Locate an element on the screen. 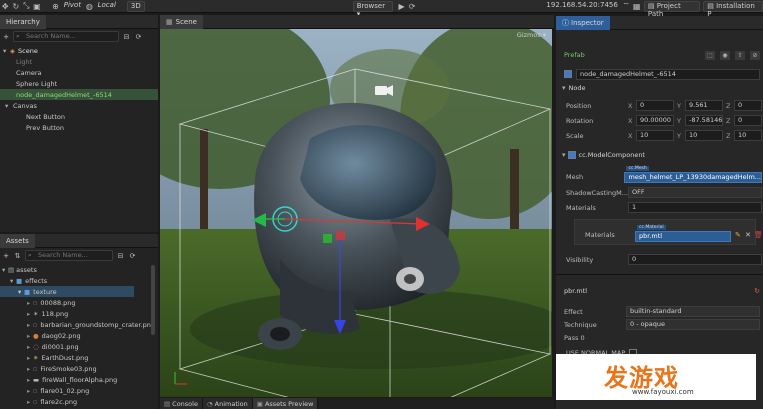  hierarchy-toolbar: + ⌕ Search Name... ⊟ ⟳ is located at coordinates (79, 36).